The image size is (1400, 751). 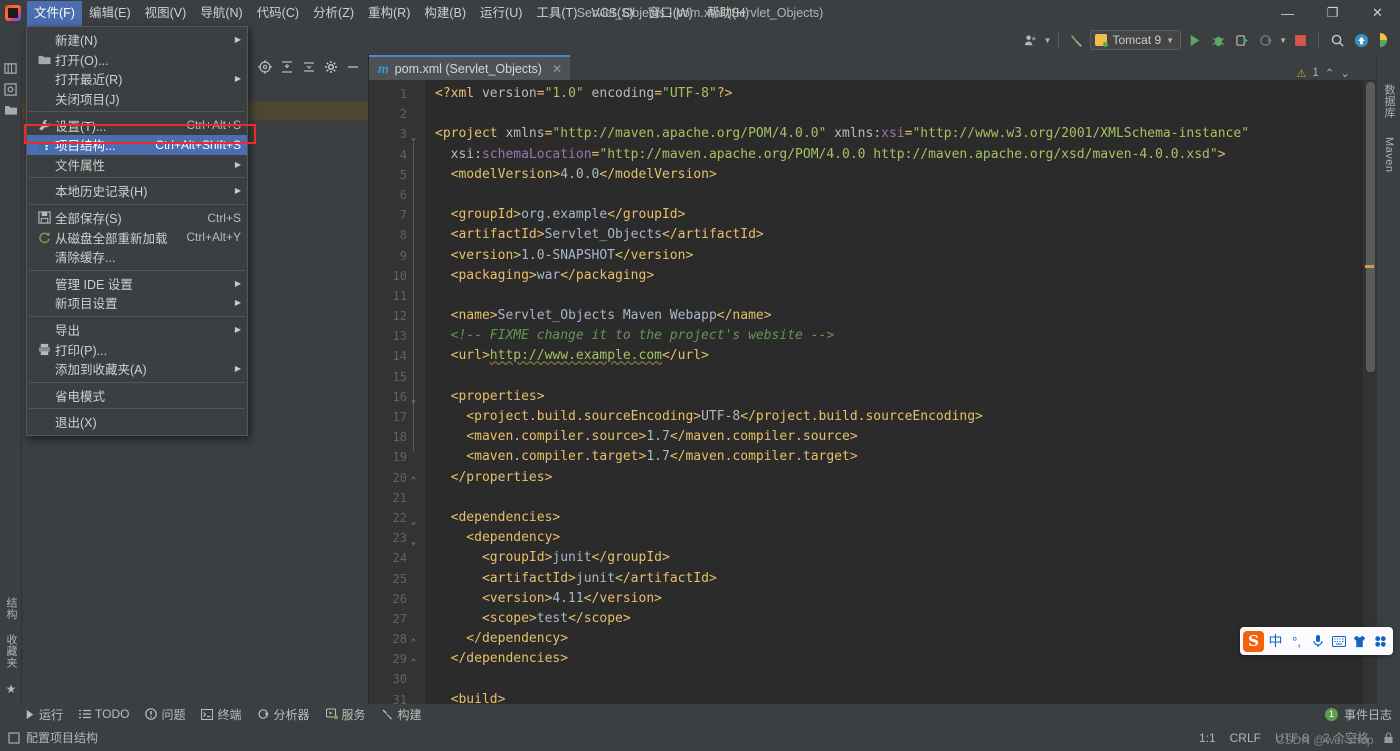 What do you see at coordinates (1361, 40) in the screenshot?
I see `update-project-icon` at bounding box center [1361, 40].